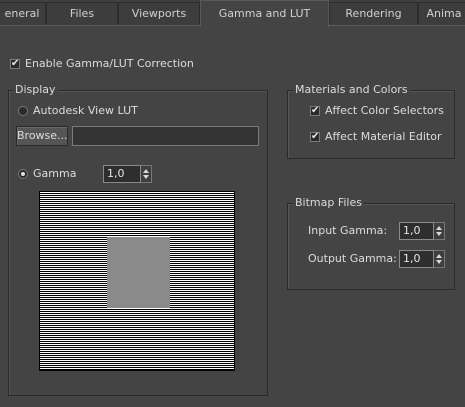 Image resolution: width=465 pixels, height=407 pixels. I want to click on gamma-radio, so click(23, 174).